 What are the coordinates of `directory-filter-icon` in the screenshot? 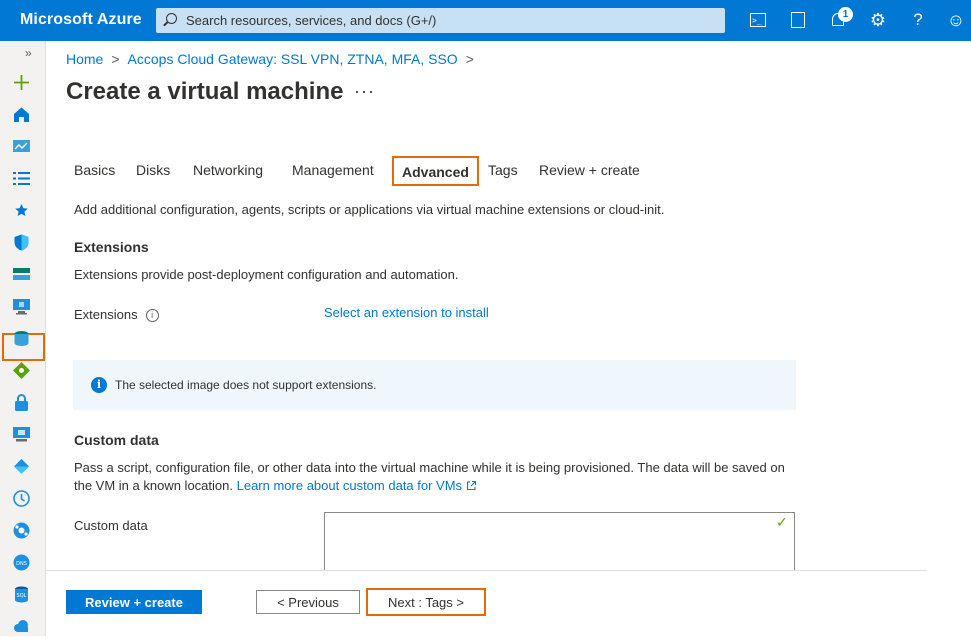 It's located at (798, 20).